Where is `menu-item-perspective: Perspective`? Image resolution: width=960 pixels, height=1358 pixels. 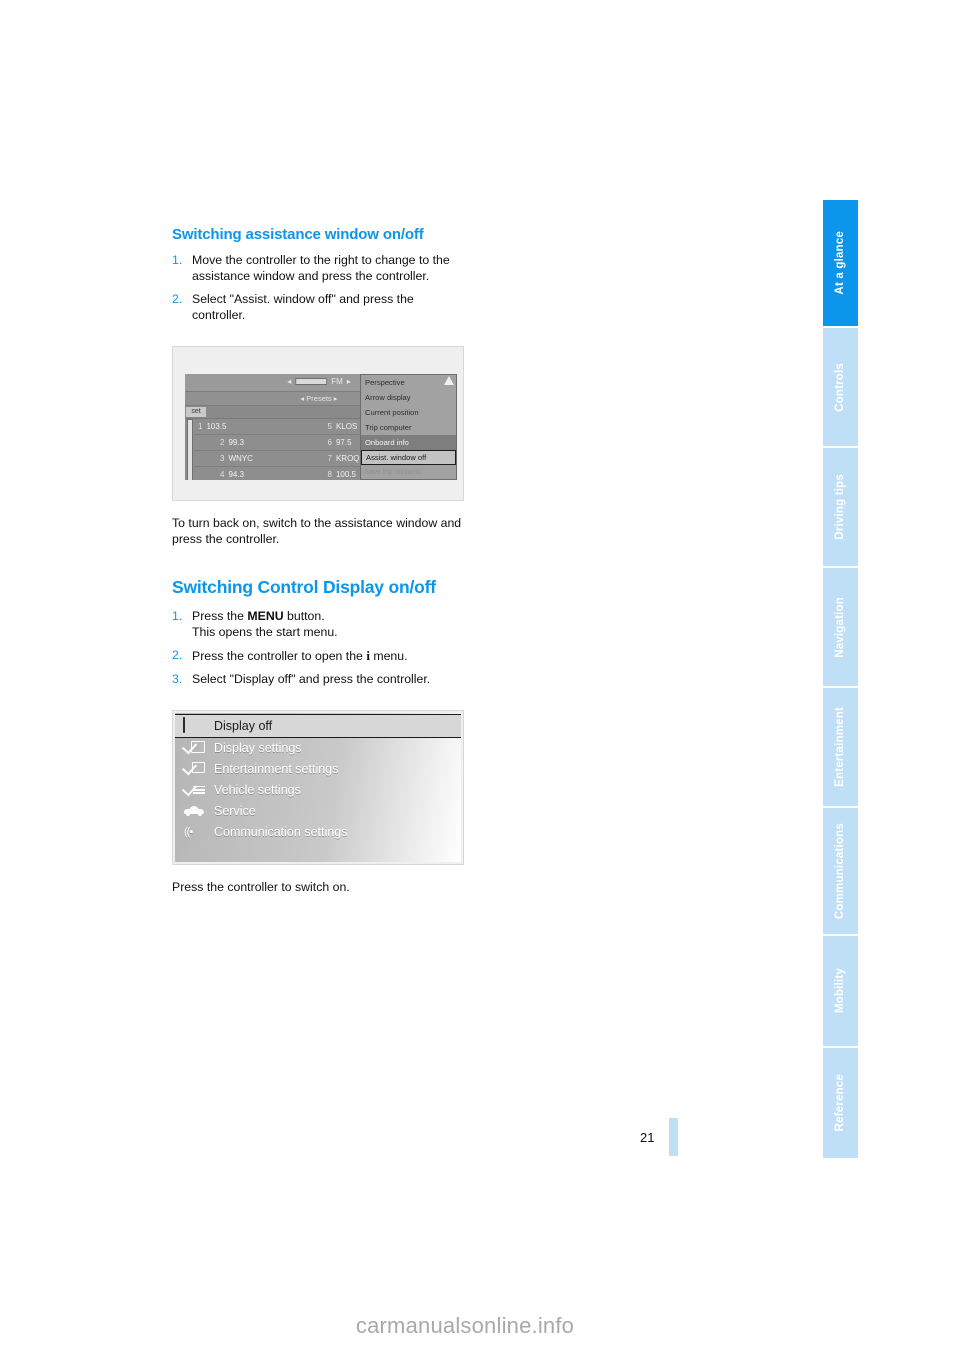 menu-item-perspective: Perspective is located at coordinates (408, 382).